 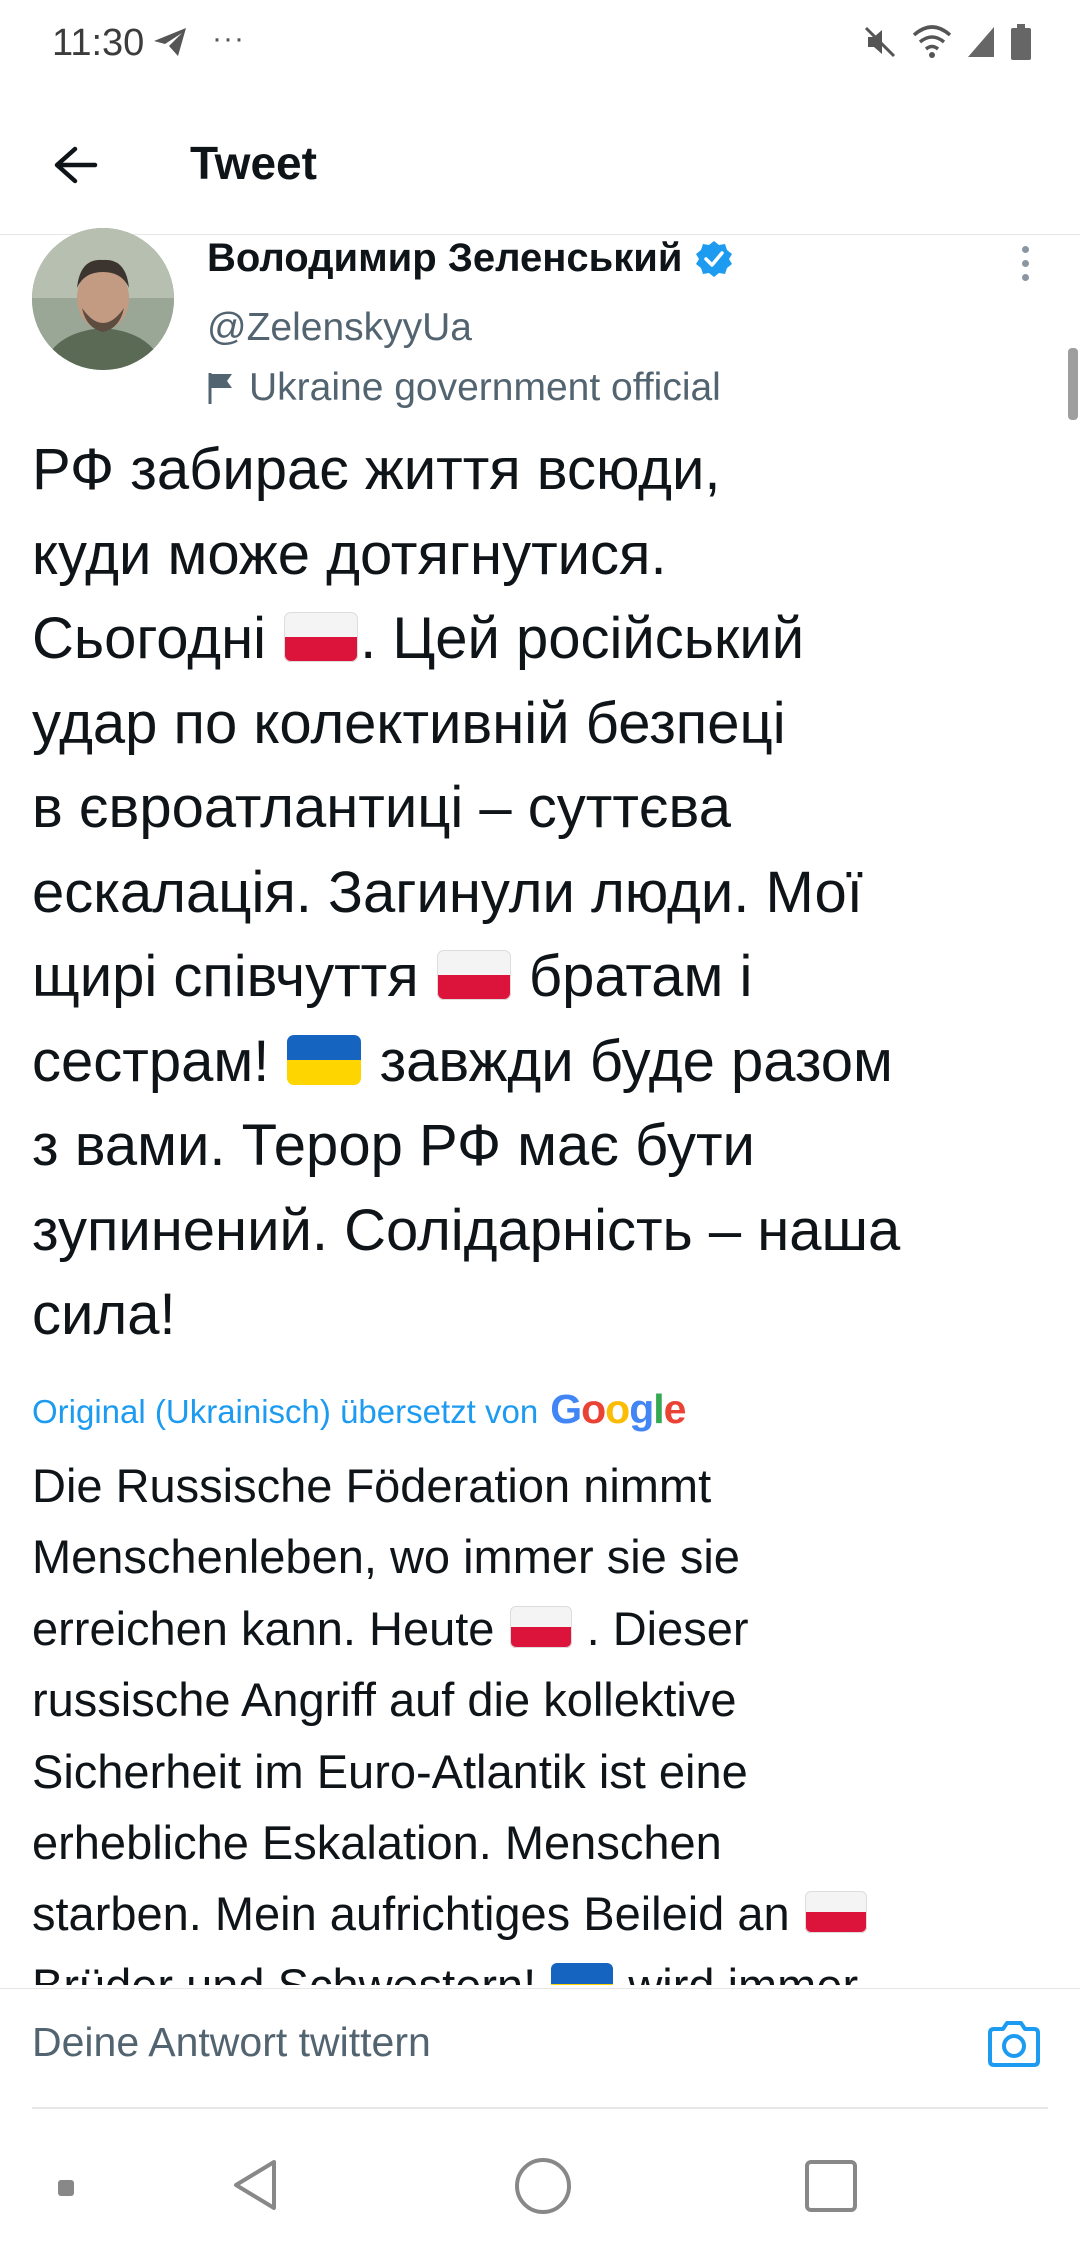 I want to click on google-logo: Google, so click(x=618, y=1409).